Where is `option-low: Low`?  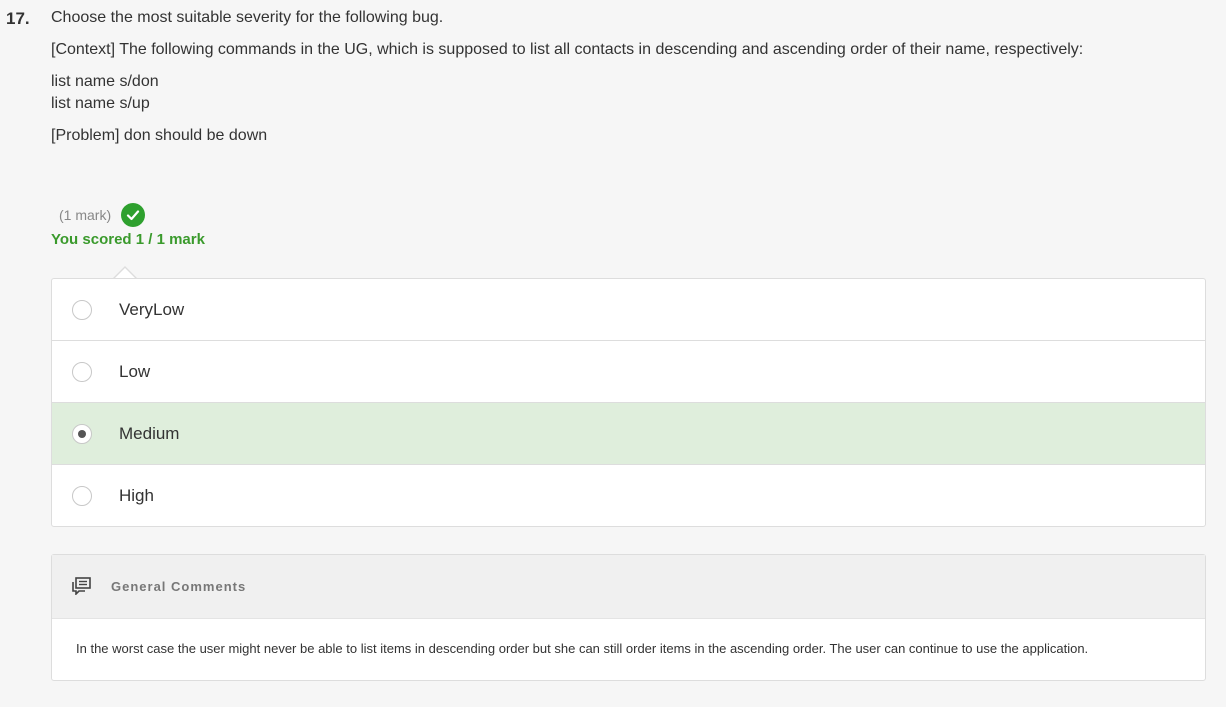 option-low: Low is located at coordinates (628, 372).